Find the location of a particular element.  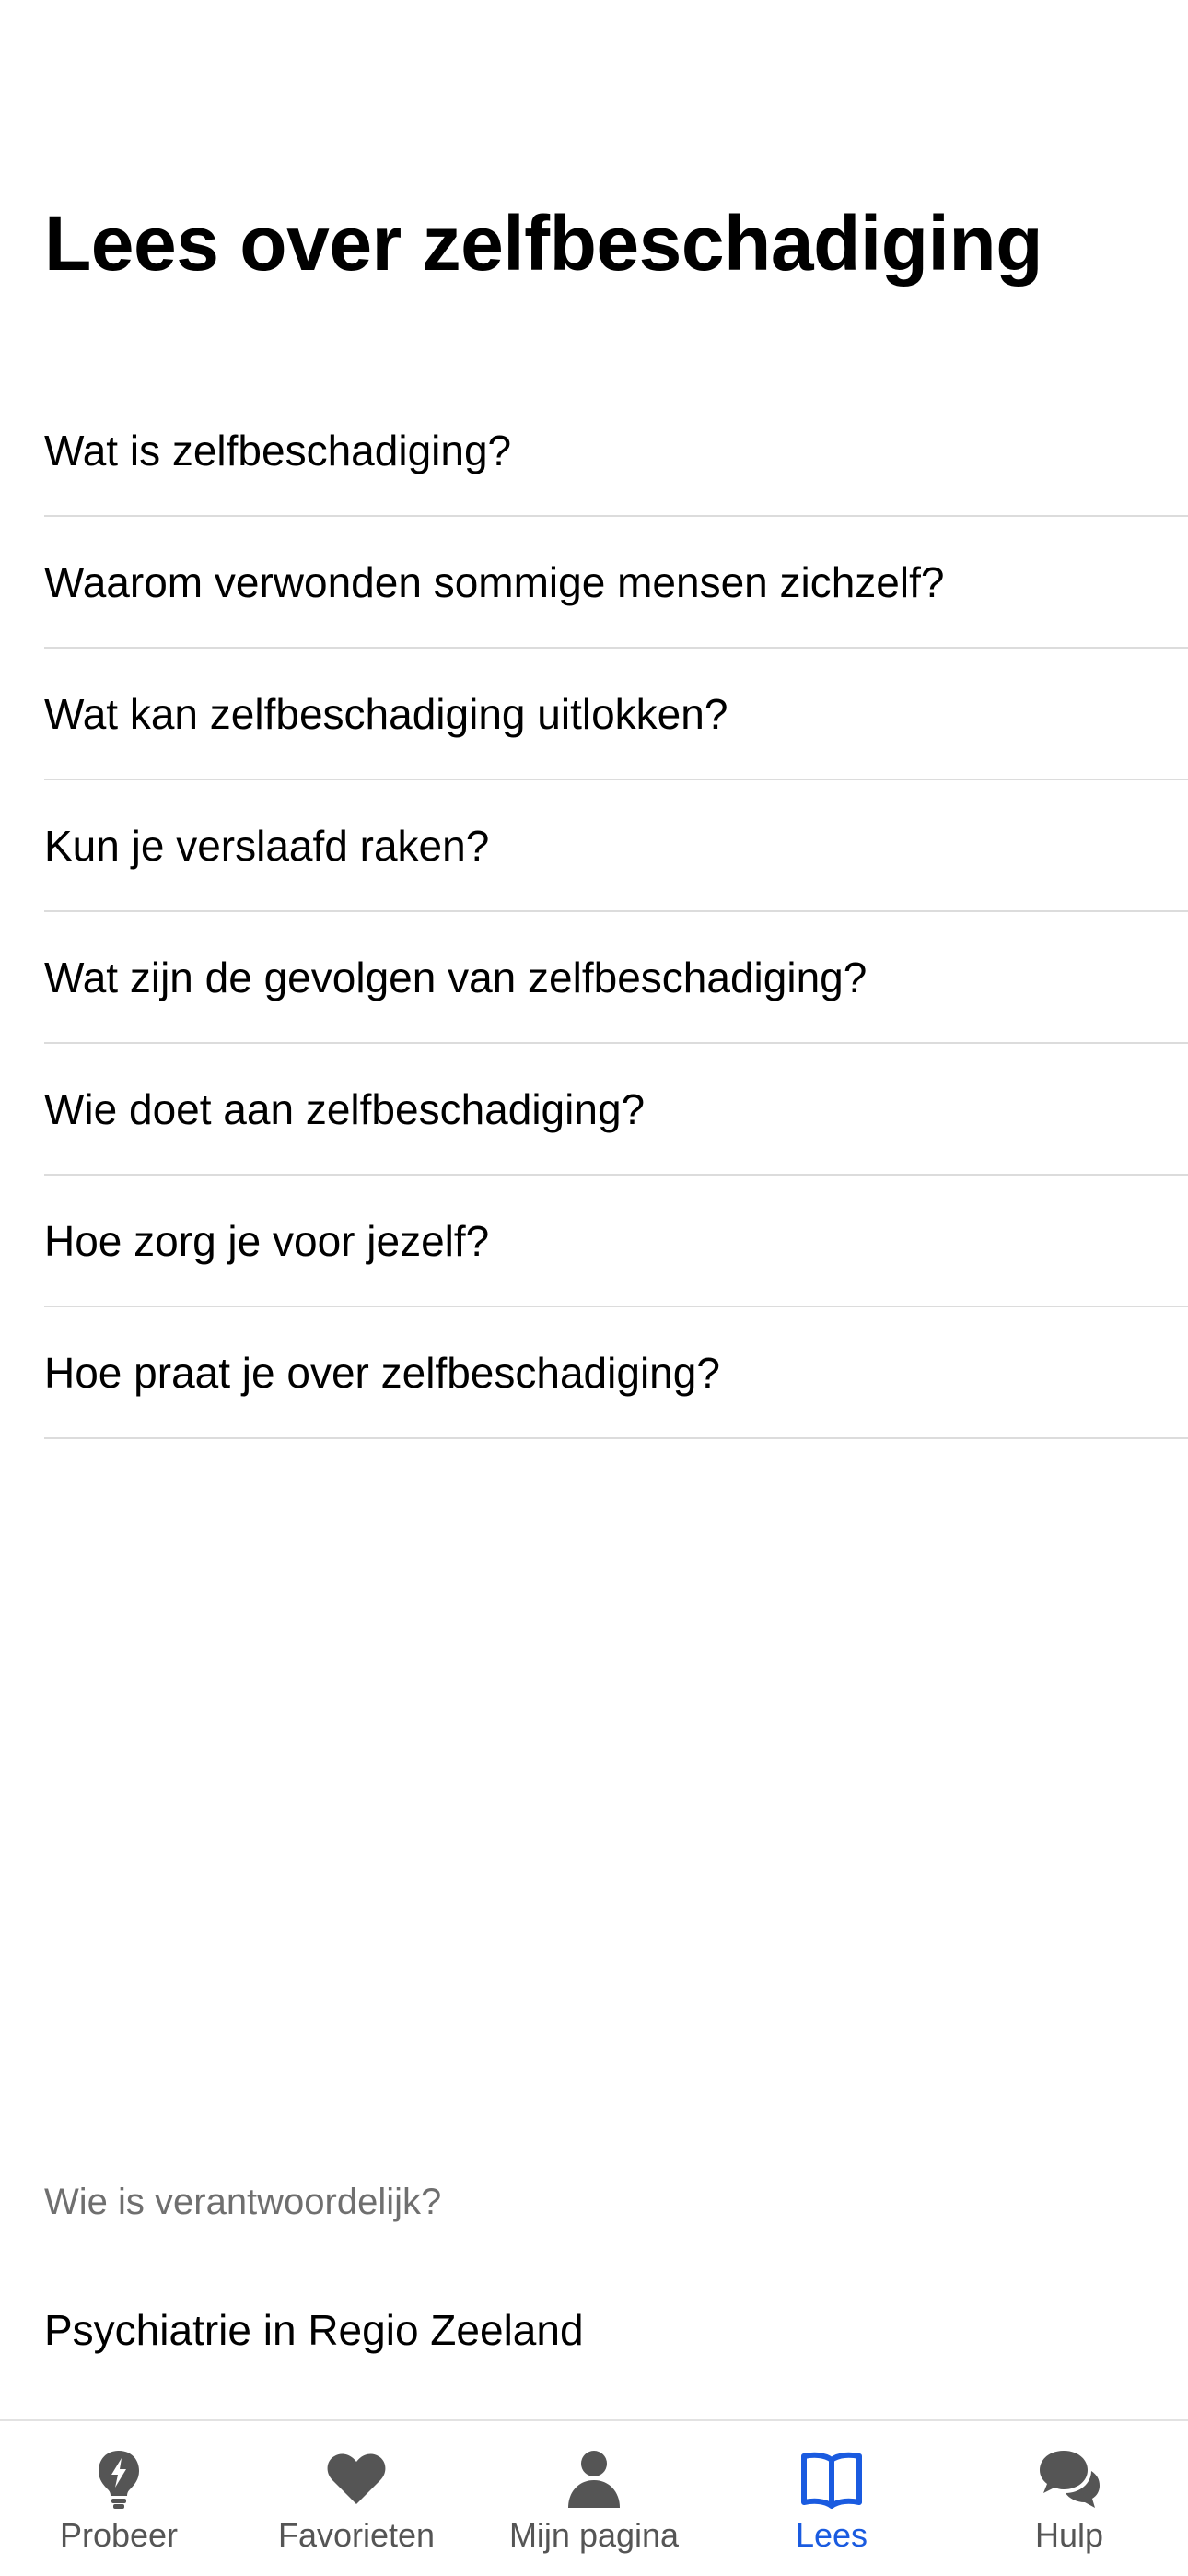

lightbulb-icon is located at coordinates (119, 2478).